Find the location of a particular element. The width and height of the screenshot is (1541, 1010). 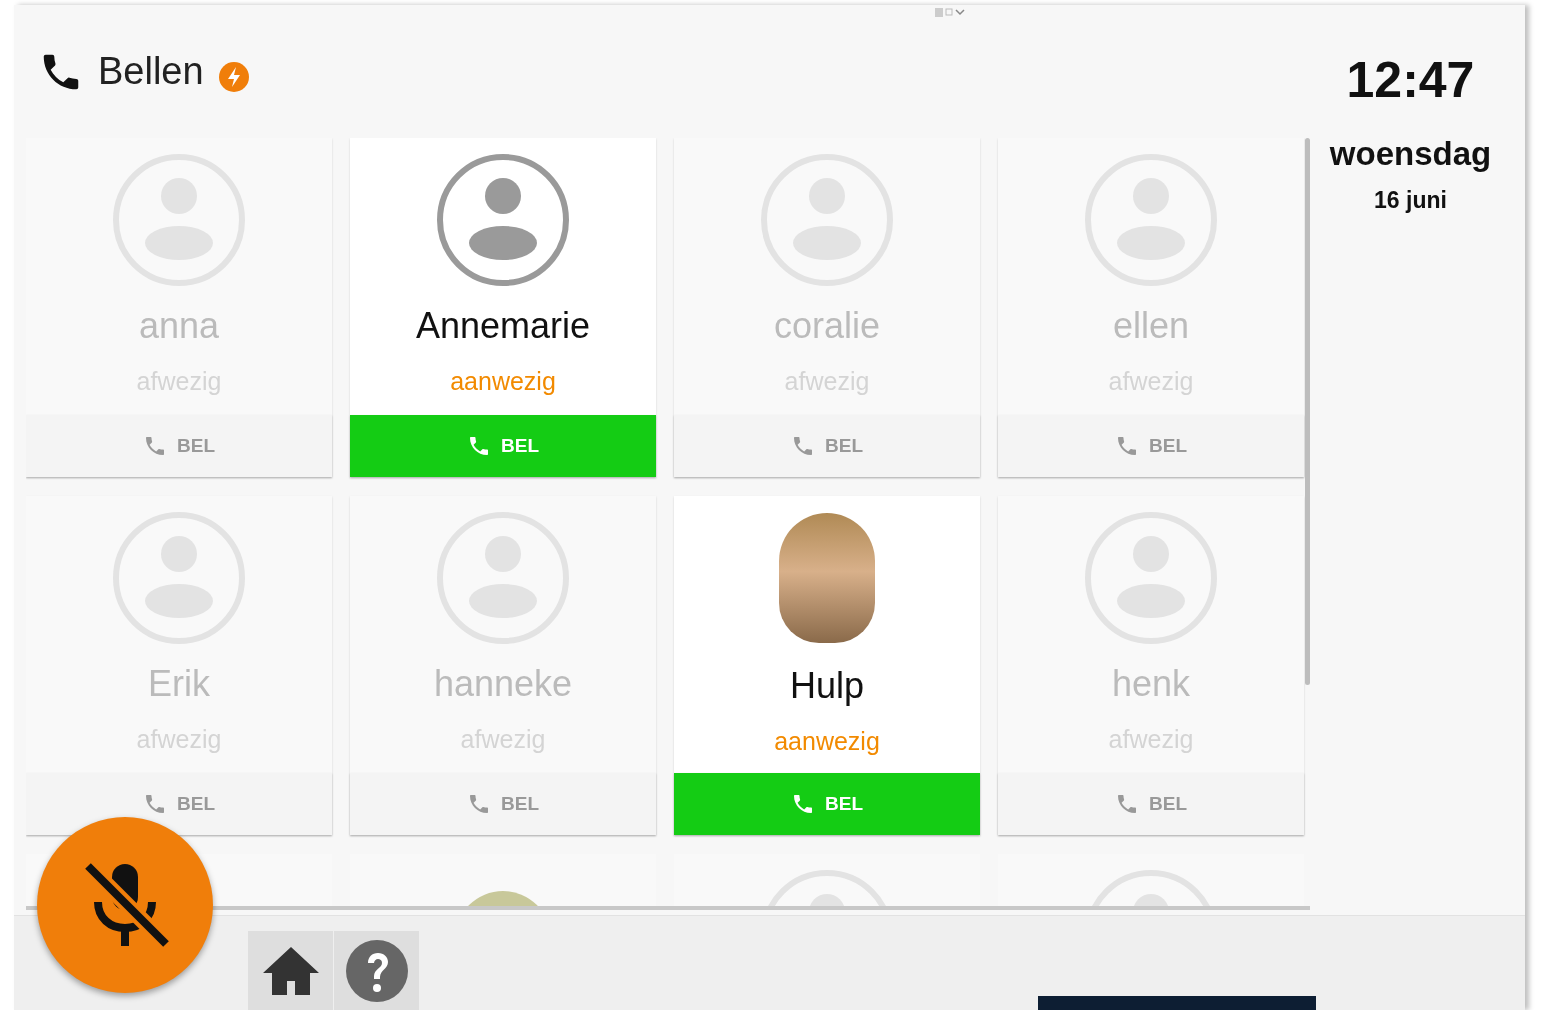

contact-name: Annemarie is located at coordinates (503, 326).